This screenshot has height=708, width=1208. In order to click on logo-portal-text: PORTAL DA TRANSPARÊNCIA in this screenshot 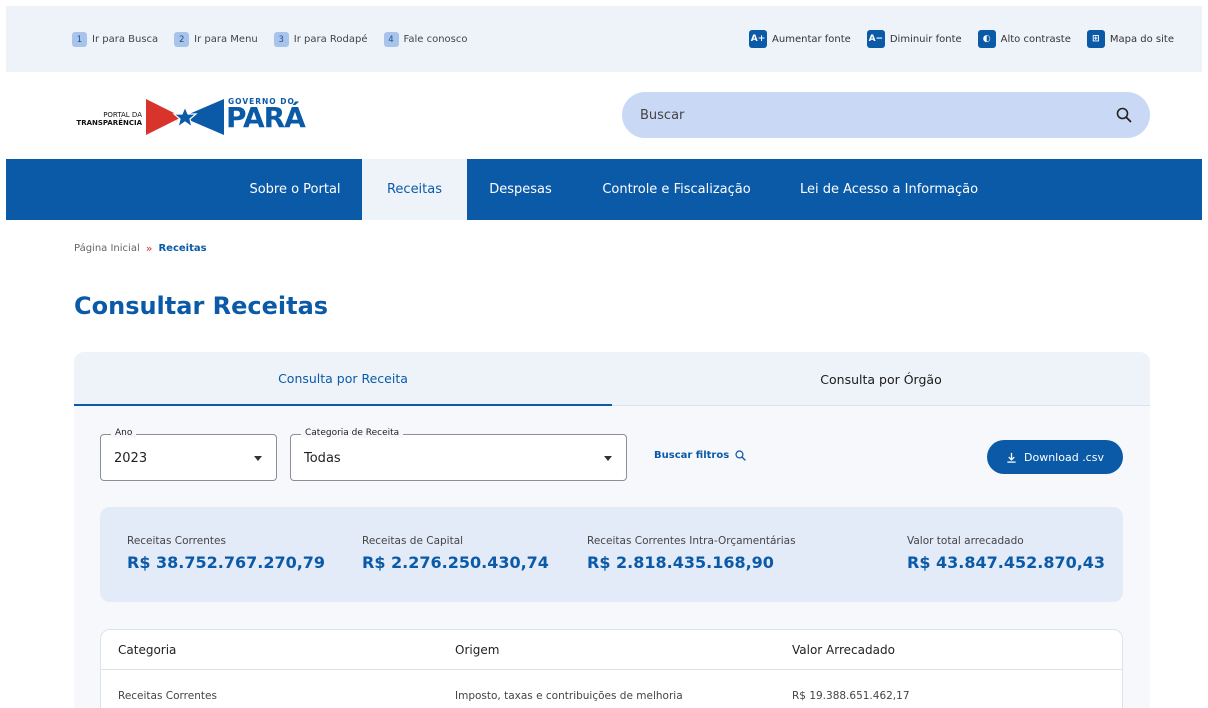, I will do `click(108, 119)`.